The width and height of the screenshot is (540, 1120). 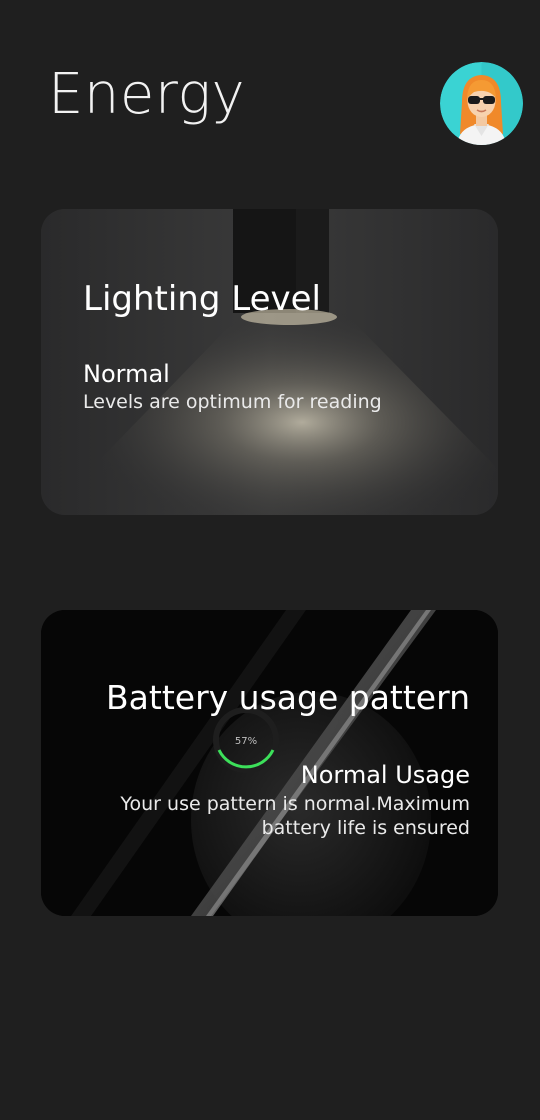 I want to click on user-avatar, so click(x=481, y=103).